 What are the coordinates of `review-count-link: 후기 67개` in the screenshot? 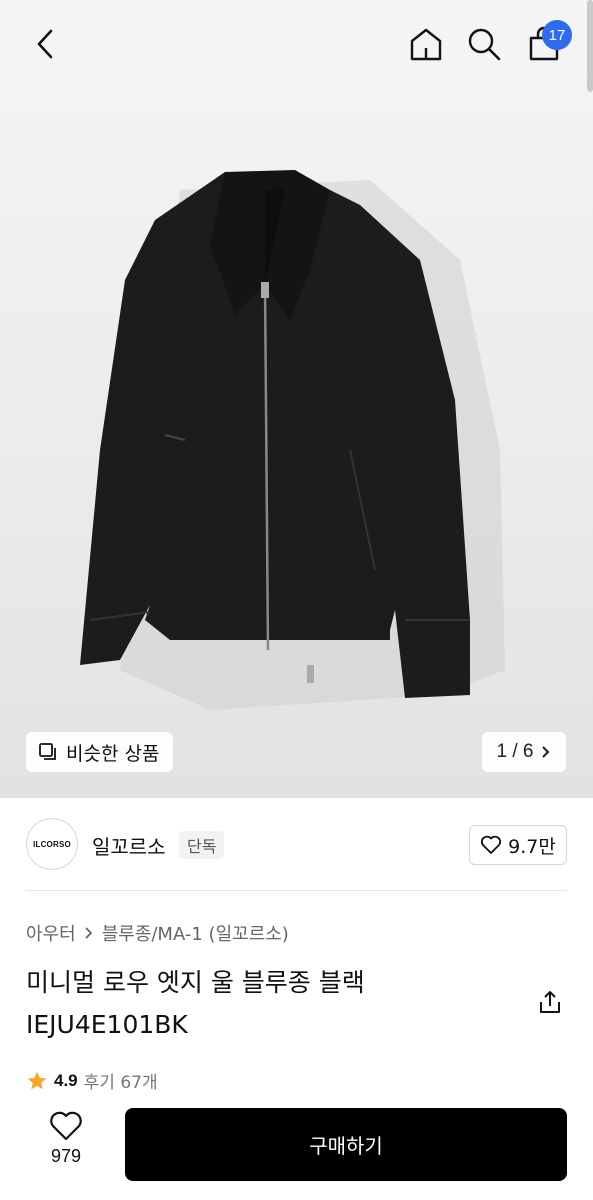 It's located at (121, 1080).